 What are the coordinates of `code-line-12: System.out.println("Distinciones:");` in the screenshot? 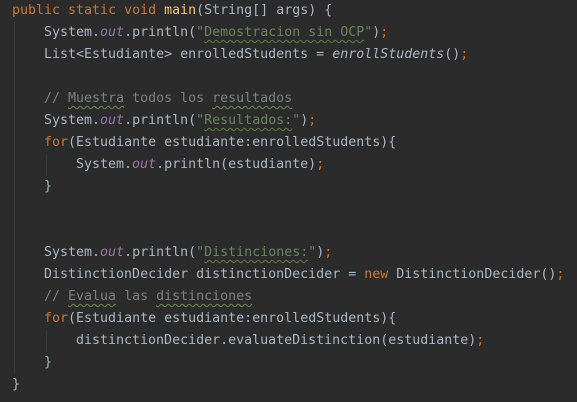 It's located at (188, 253).